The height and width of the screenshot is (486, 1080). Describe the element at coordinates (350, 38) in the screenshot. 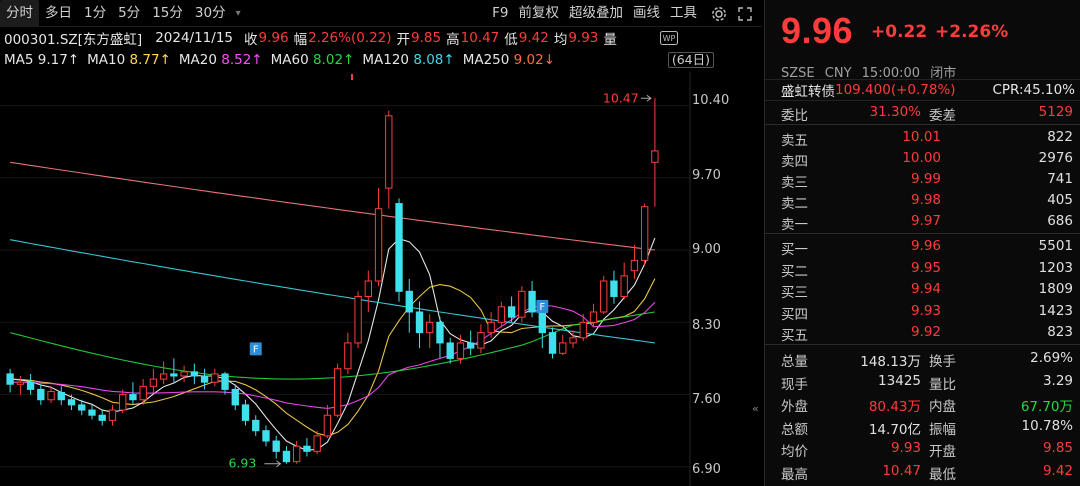

I see `range-value: 2.26%(0.22)` at that location.